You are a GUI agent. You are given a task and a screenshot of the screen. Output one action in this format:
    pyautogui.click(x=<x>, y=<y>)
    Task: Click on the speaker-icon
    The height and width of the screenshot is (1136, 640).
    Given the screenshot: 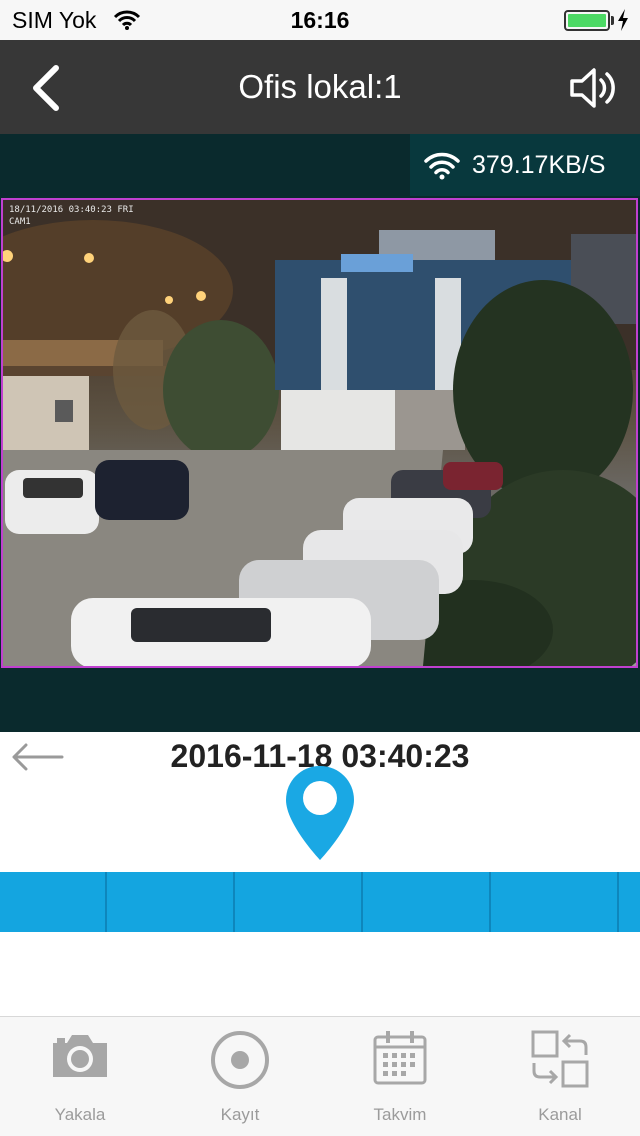 What is the action you would take?
    pyautogui.click(x=592, y=88)
    